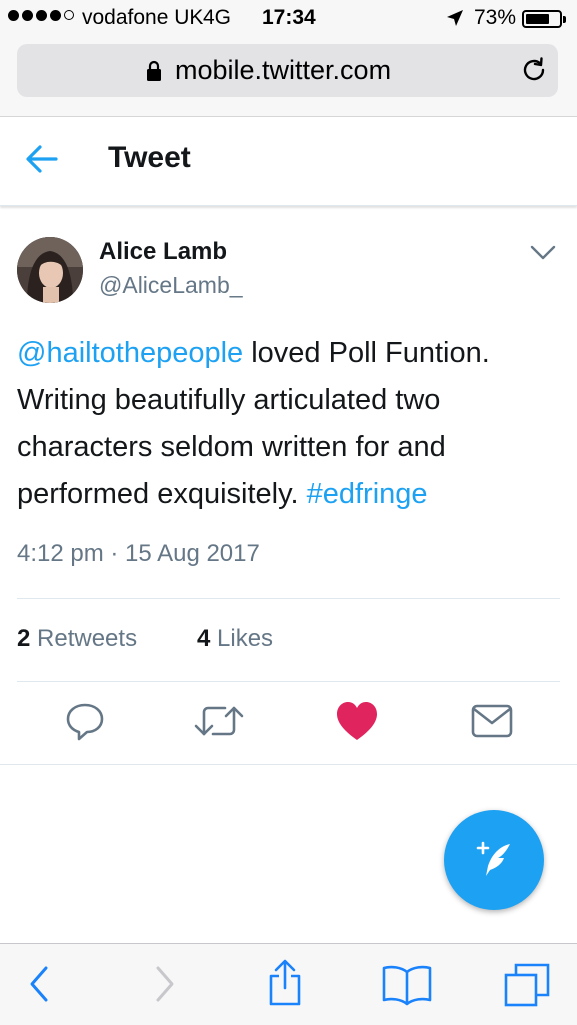  What do you see at coordinates (143, 17) in the screenshot?
I see `carrier-name: vodafone UK` at bounding box center [143, 17].